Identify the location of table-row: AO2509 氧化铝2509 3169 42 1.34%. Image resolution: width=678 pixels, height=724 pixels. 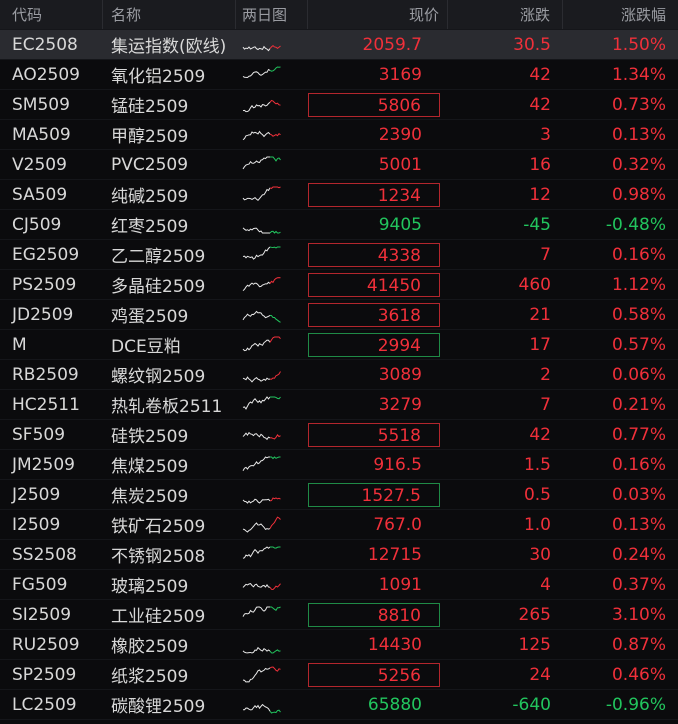
(339, 75).